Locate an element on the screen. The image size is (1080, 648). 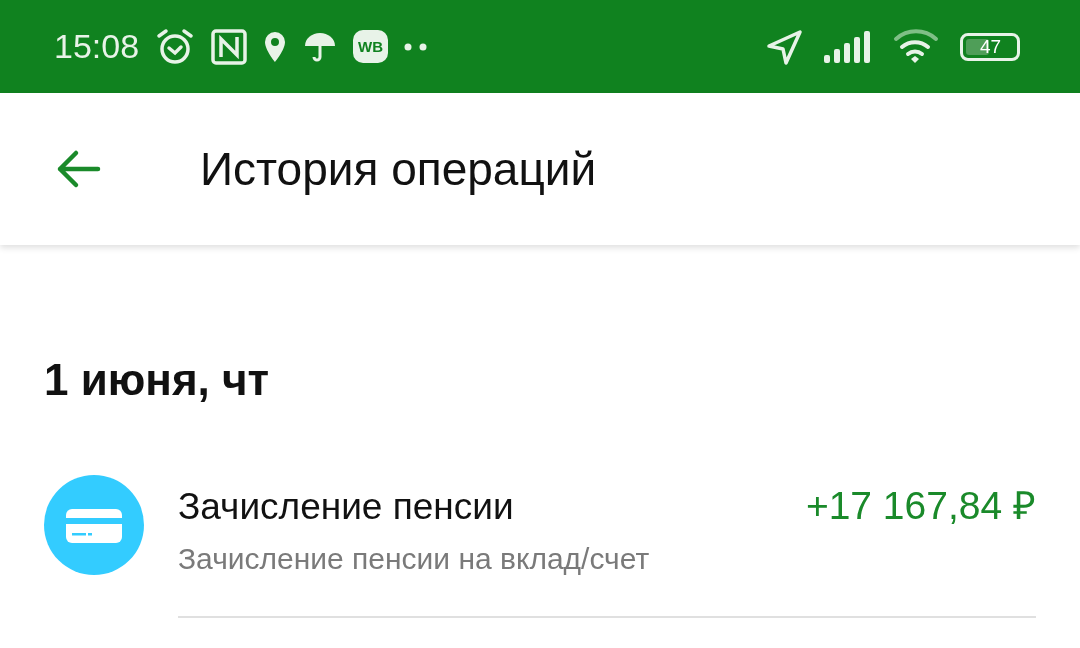
battery-percent: 47 is located at coordinates (991, 46).